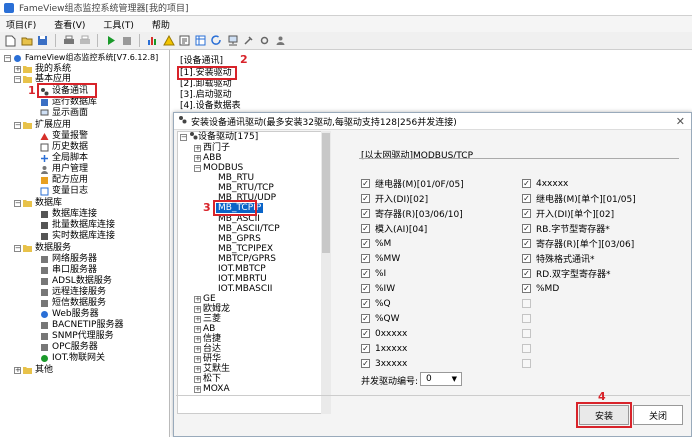 The image size is (692, 437). What do you see at coordinates (246, 188) in the screenshot?
I see `driver-item: MB_RTU/TCP` at bounding box center [246, 188].